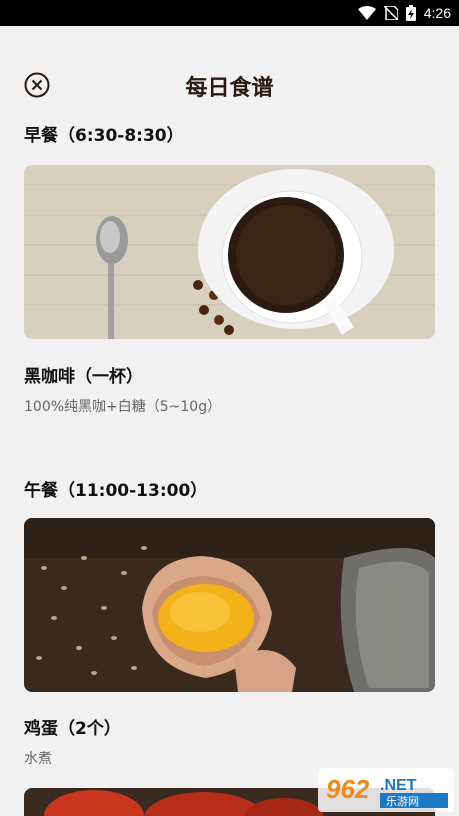 This screenshot has height=816, width=459. Describe the element at coordinates (116, 491) in the screenshot. I see `meal-title-lunch: 午餐（11:00-13:00）` at that location.